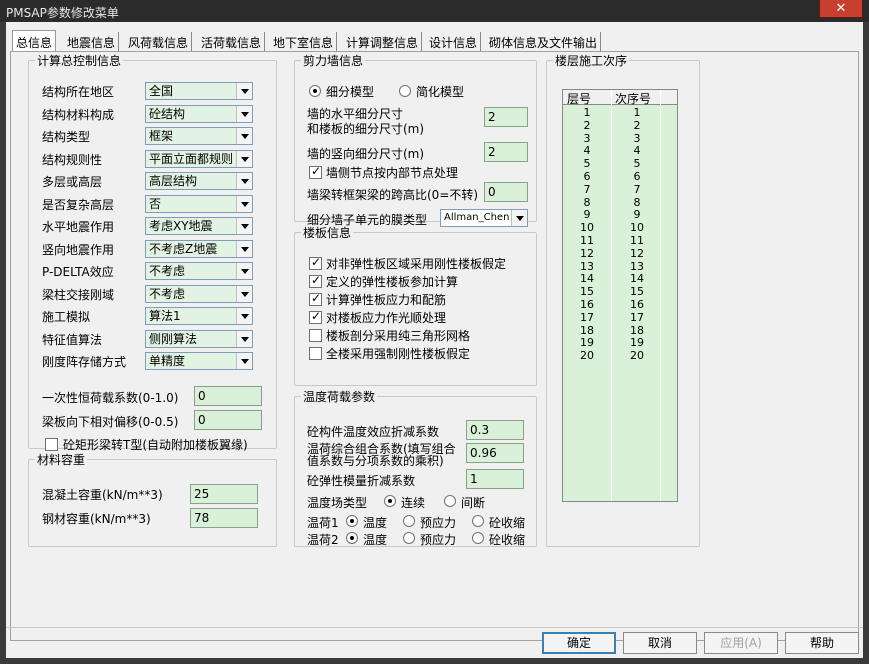 This screenshot has width=869, height=664. I want to click on order-number-cell: 2, so click(637, 125).